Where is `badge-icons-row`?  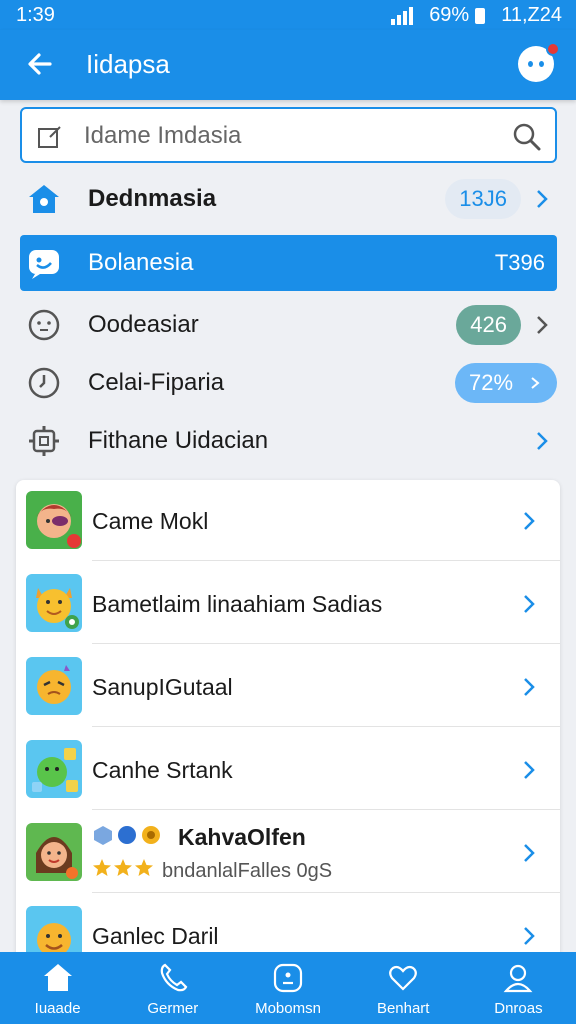 badge-icons-row is located at coordinates (127, 835).